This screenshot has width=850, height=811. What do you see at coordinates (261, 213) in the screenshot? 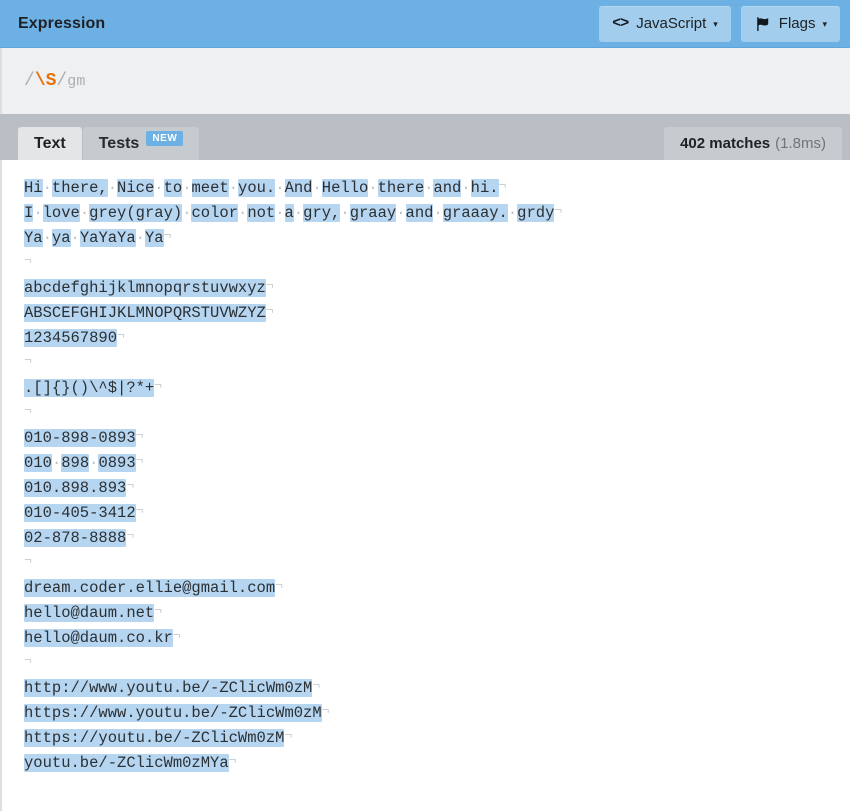
I see `match-highlight: not` at bounding box center [261, 213].